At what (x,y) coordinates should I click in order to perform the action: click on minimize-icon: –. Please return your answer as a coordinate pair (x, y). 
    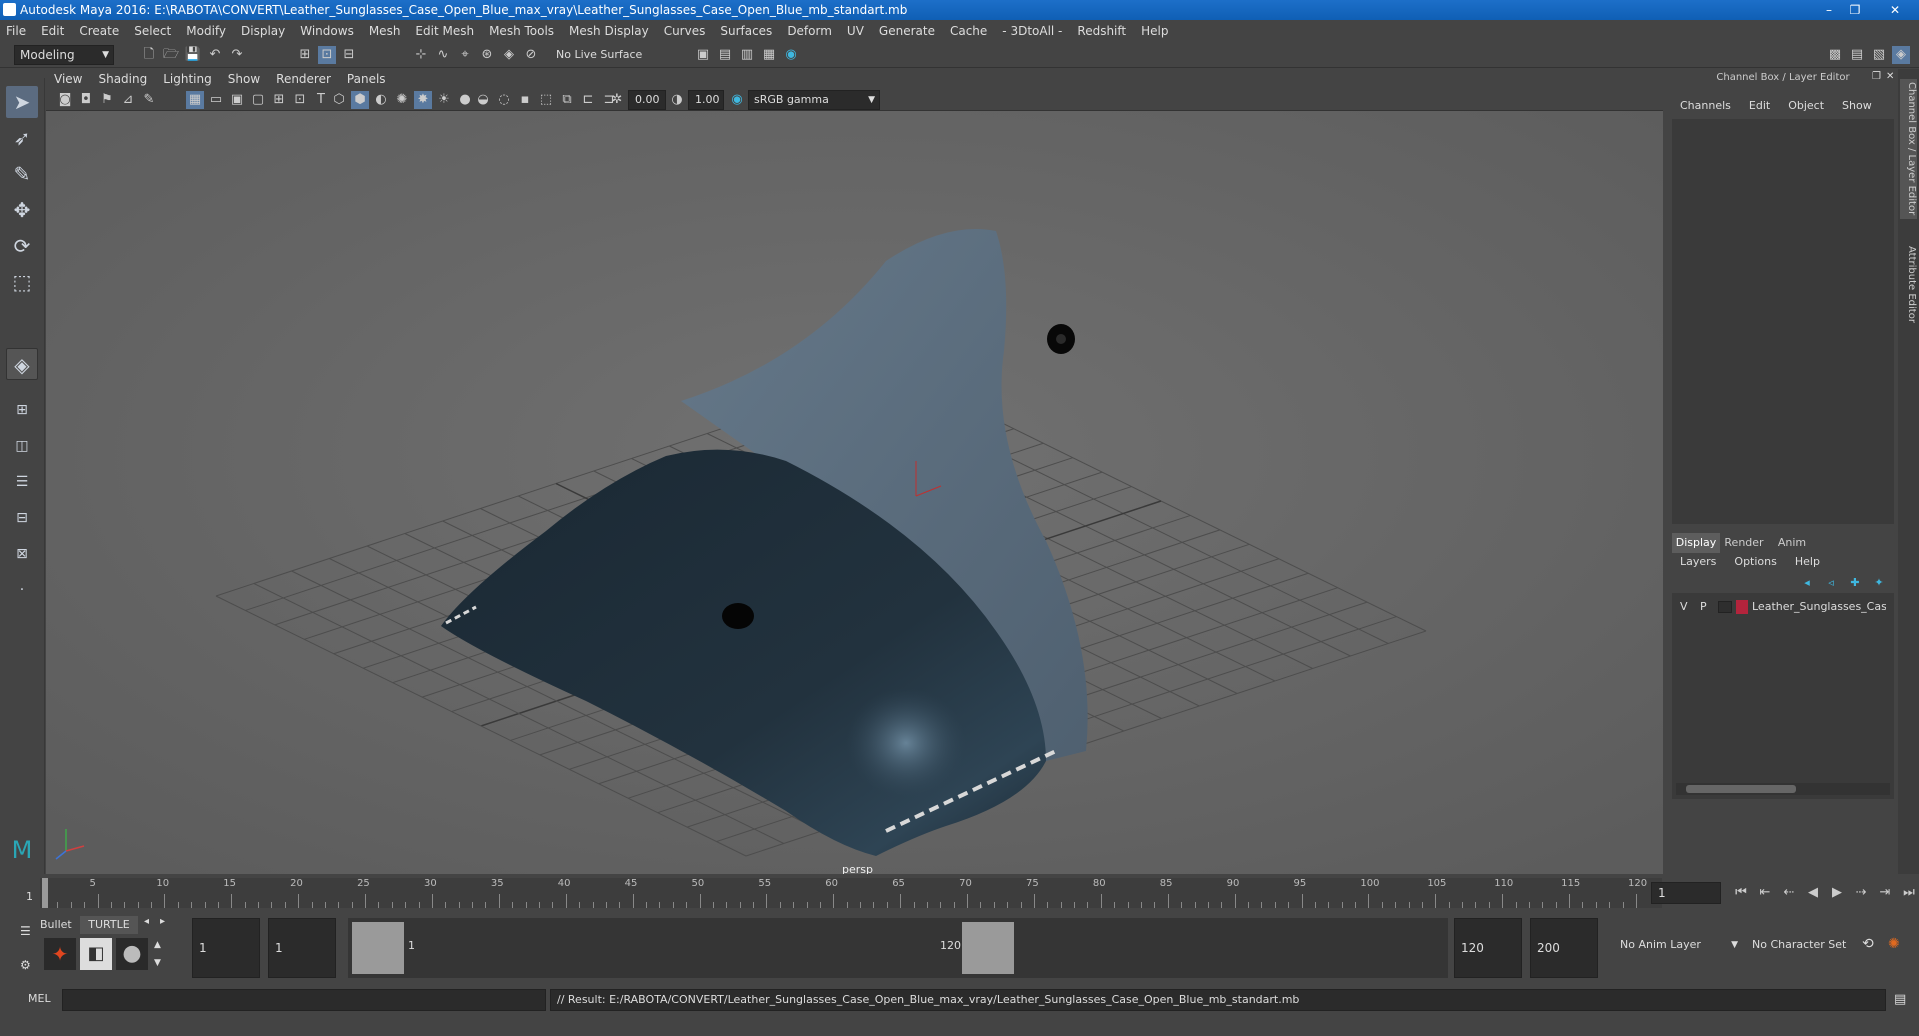
    Looking at the image, I should click on (1829, 10).